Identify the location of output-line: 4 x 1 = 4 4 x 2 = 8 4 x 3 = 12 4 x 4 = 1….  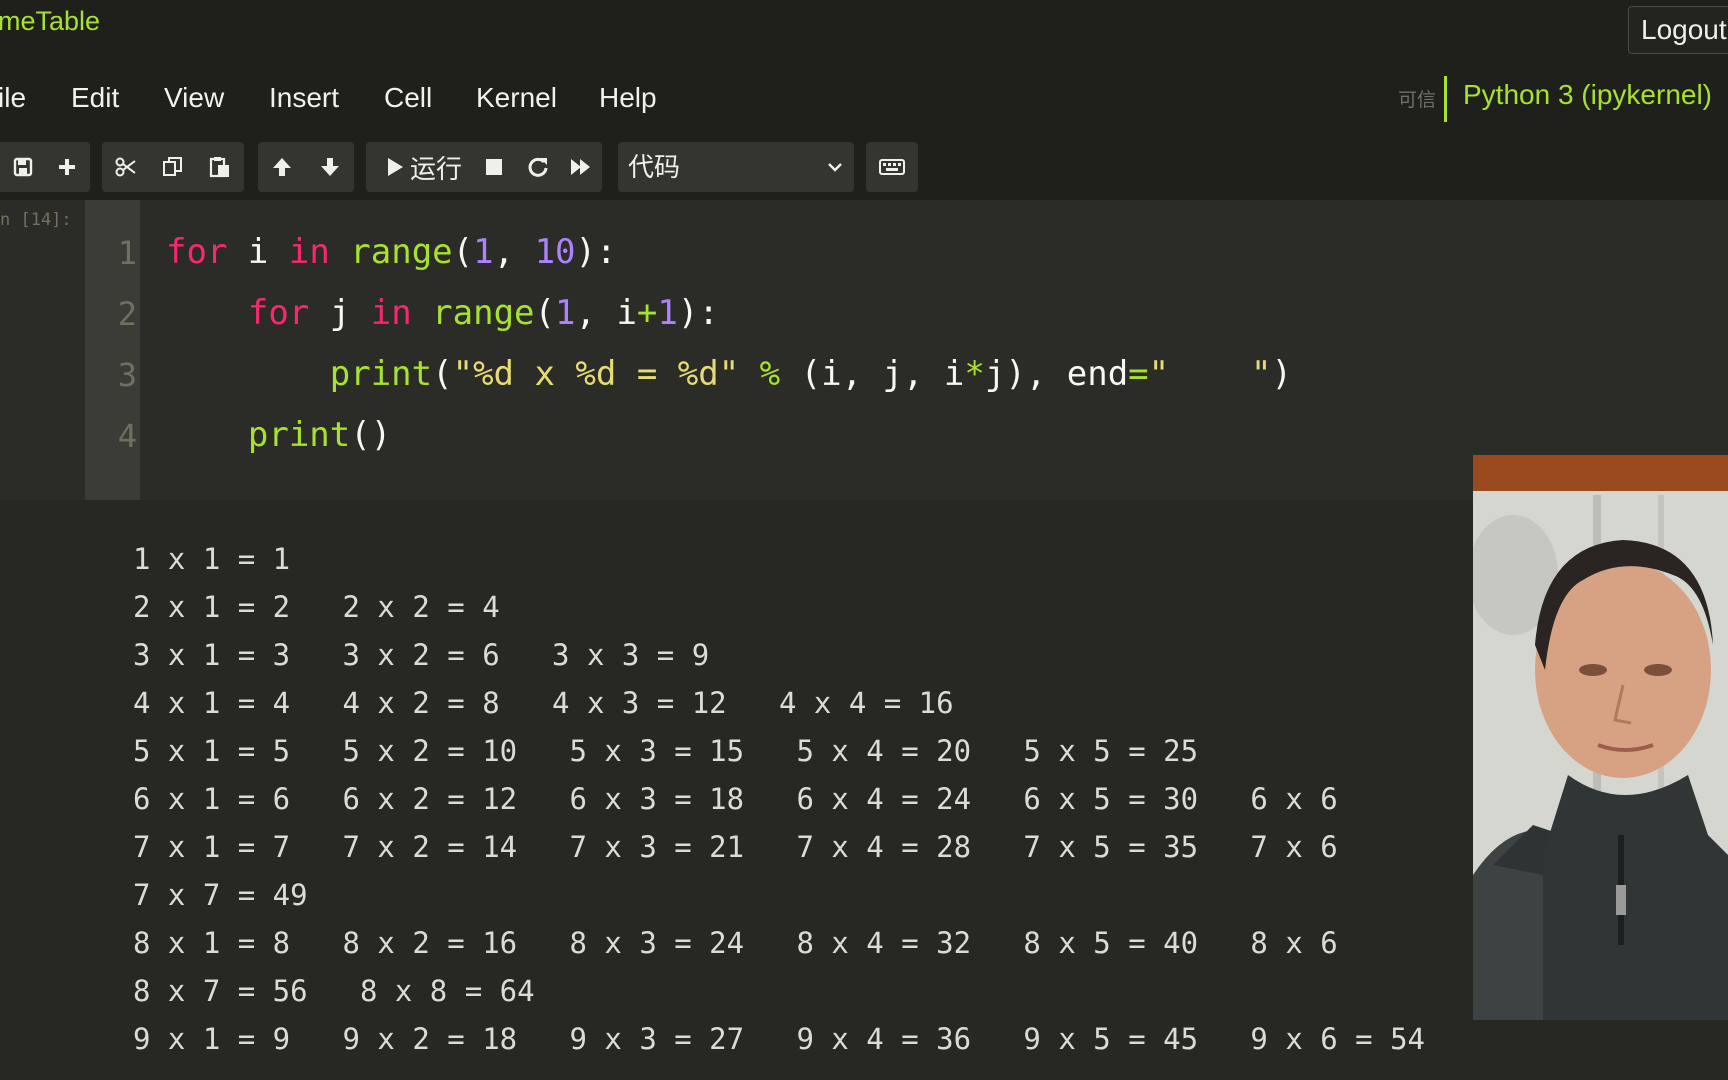
(543, 703).